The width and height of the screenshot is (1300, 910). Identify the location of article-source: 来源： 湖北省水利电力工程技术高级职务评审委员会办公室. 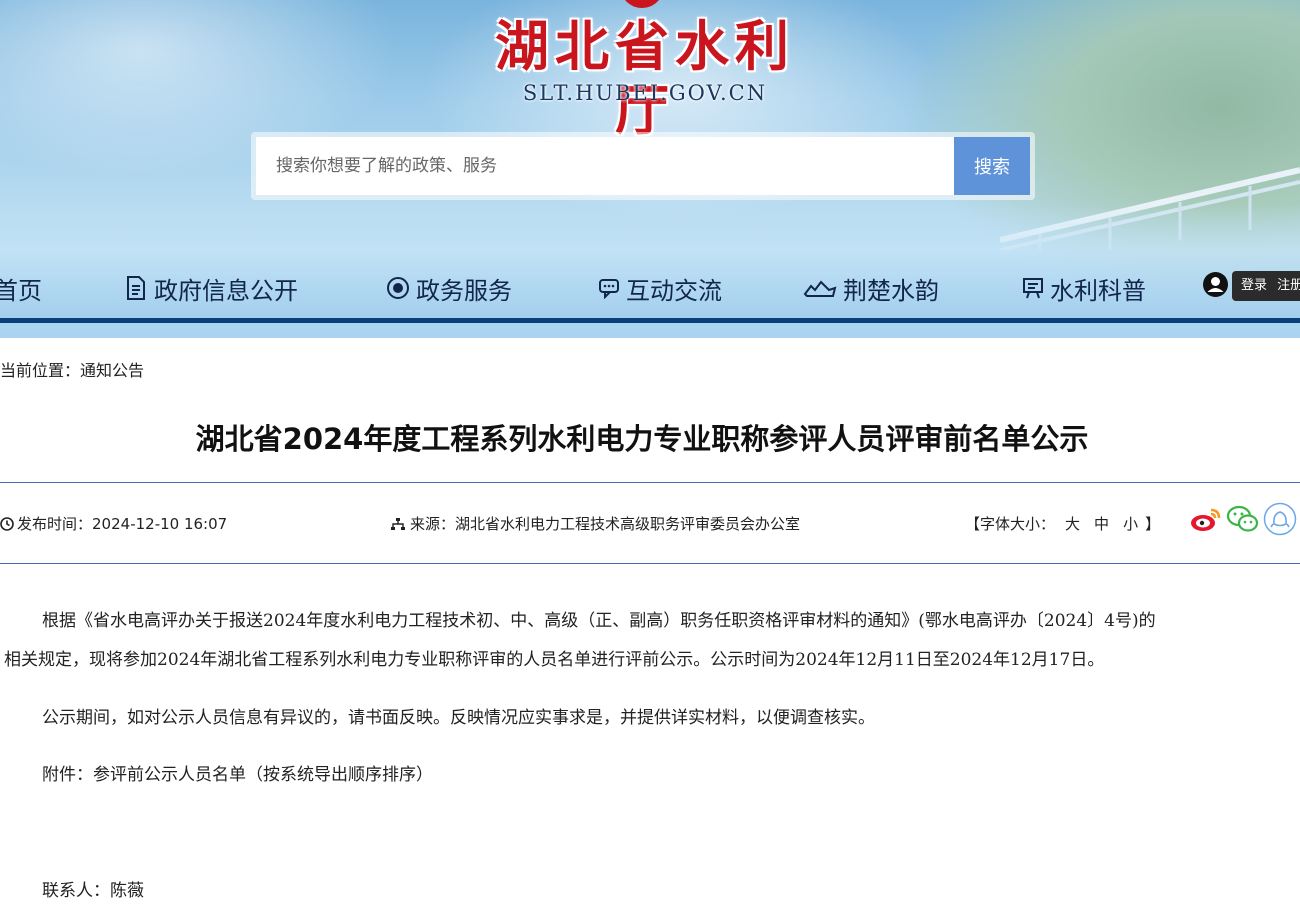
(595, 524).